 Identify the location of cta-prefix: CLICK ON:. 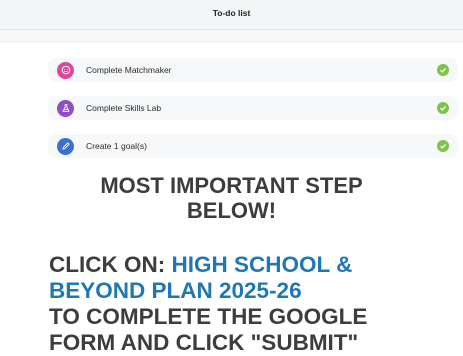
(110, 264).